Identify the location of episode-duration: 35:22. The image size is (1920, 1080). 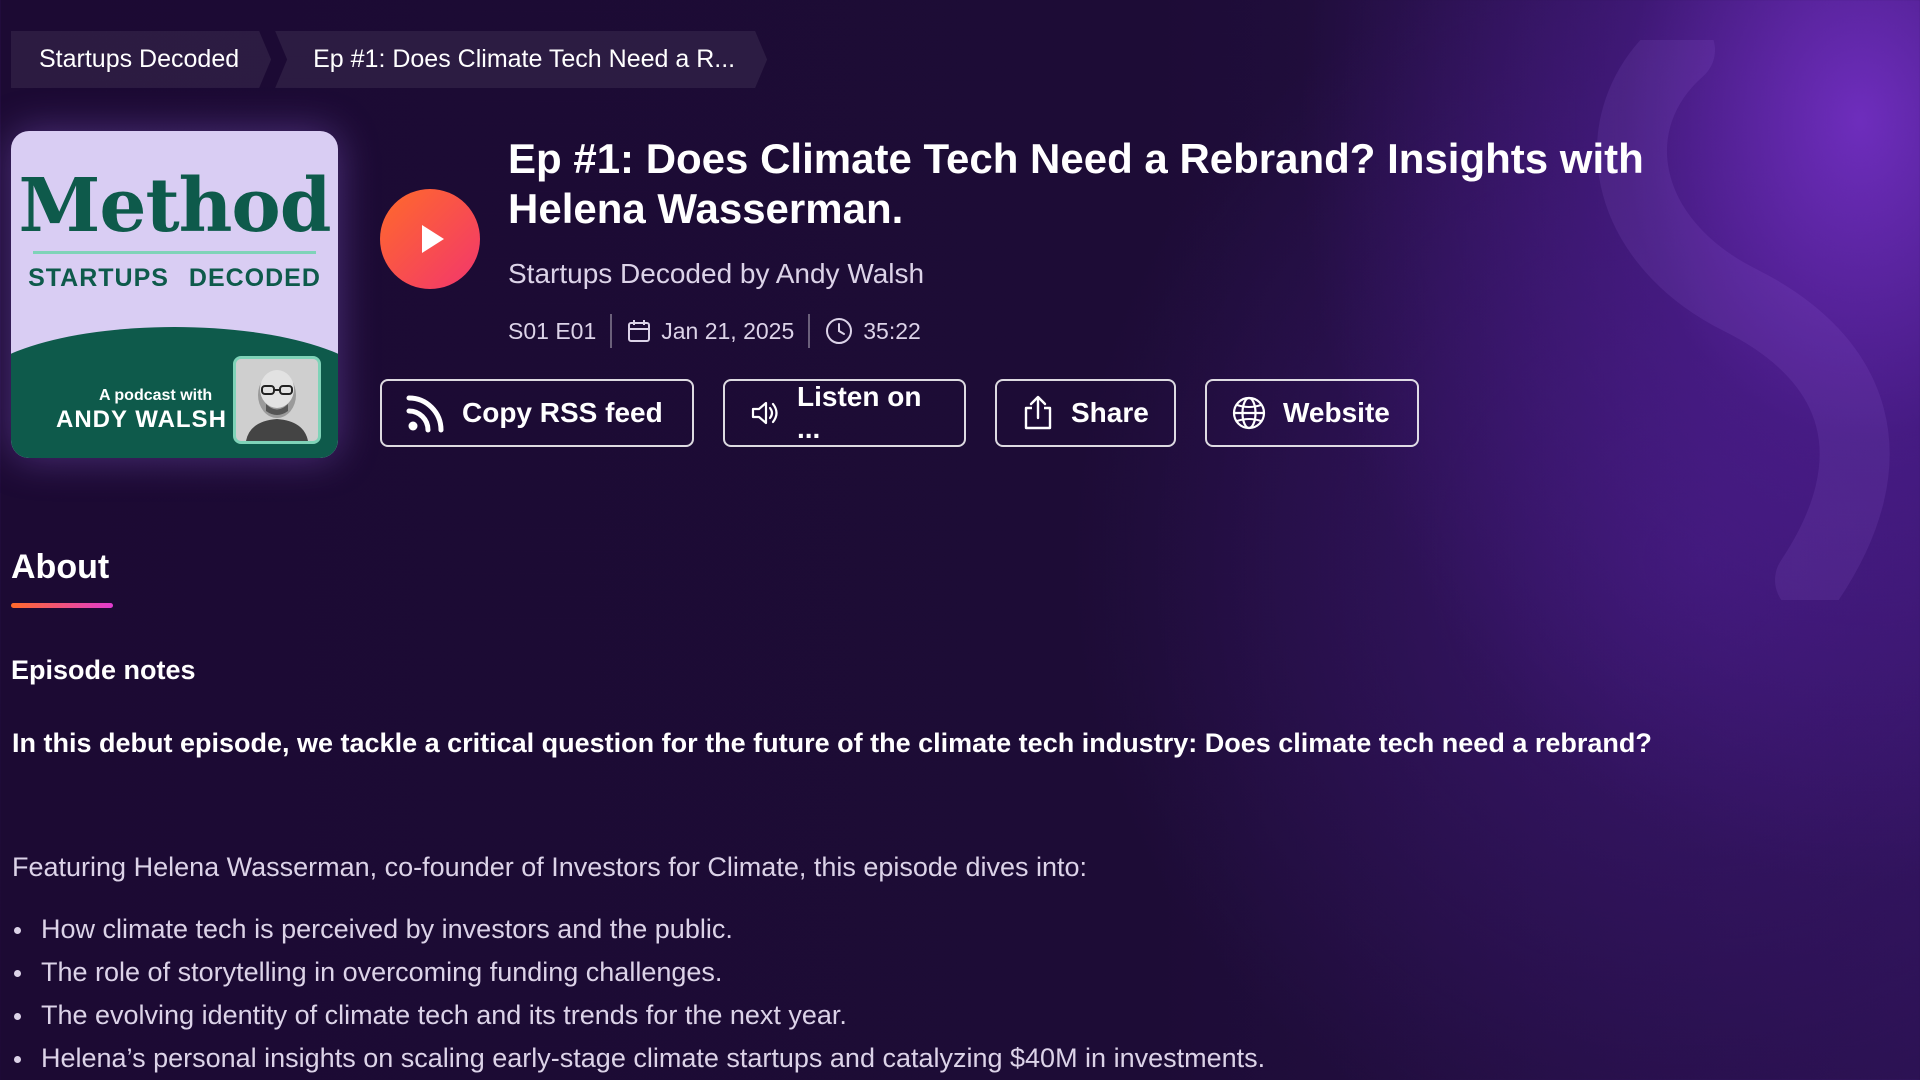
(892, 330).